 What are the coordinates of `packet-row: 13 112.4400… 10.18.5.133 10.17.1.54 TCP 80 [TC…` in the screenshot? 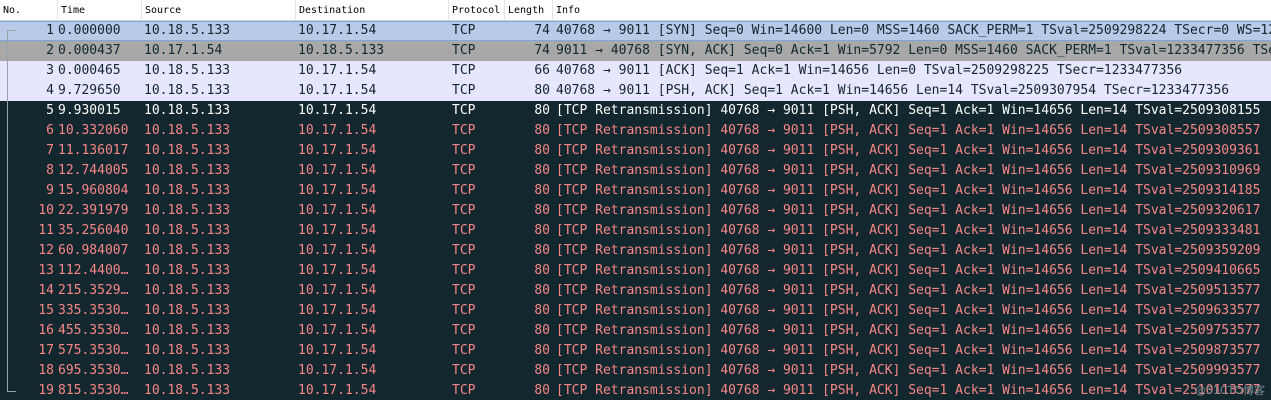 It's located at (635, 271).